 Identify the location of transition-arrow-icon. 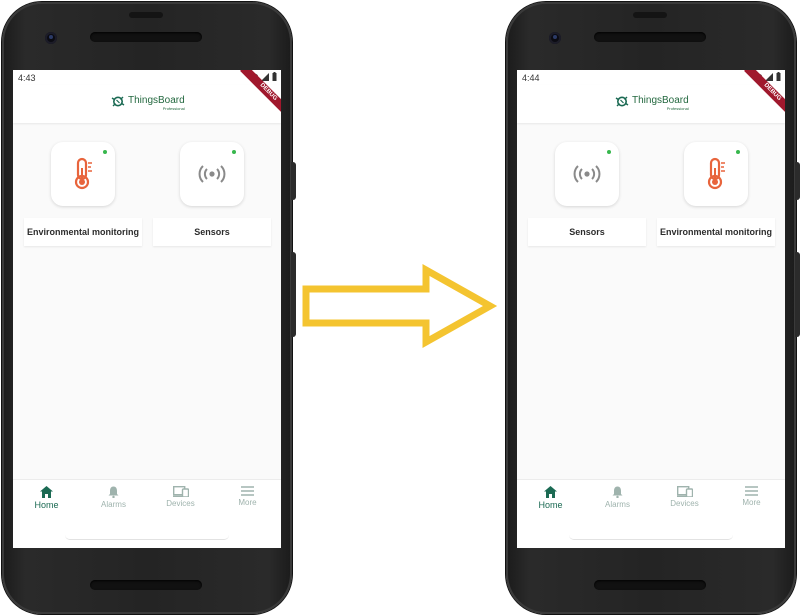
(400, 306).